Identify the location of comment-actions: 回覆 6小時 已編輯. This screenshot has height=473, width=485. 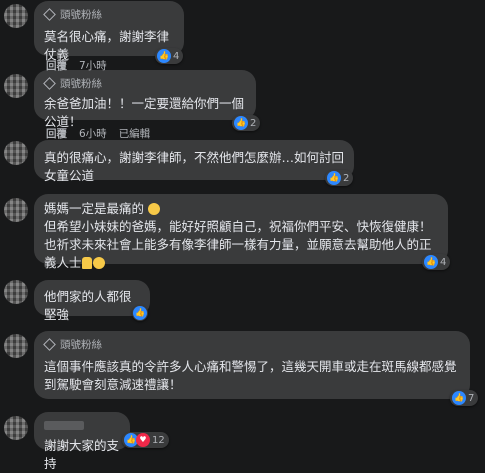
(98, 133).